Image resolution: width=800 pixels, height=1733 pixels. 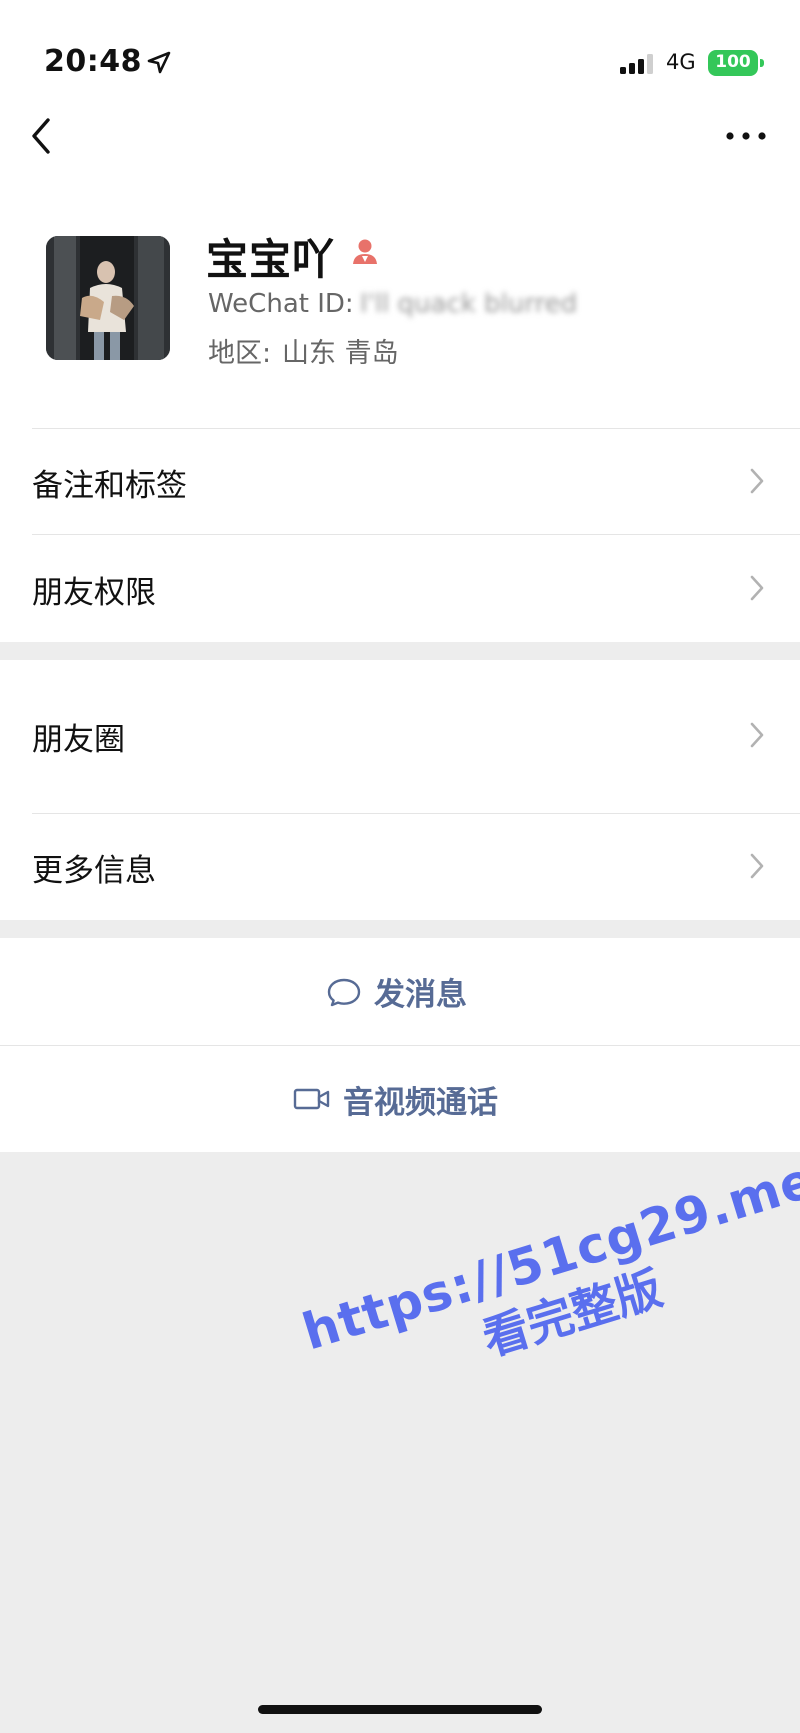 What do you see at coordinates (311, 1099) in the screenshot?
I see `video-camera-icon` at bounding box center [311, 1099].